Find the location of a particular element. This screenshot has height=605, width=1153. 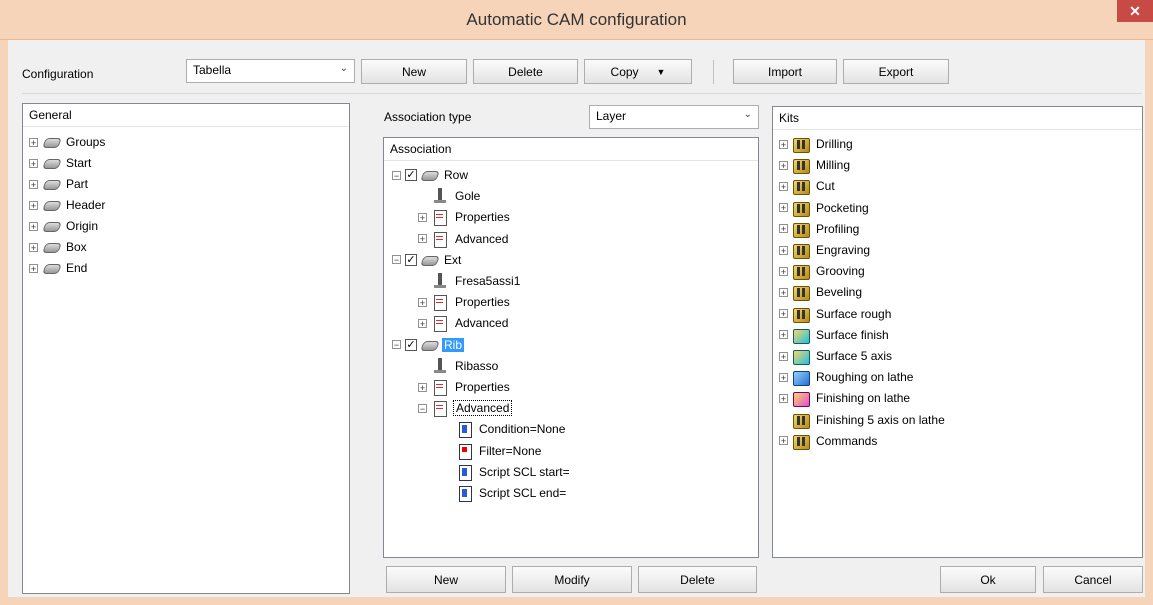

kits-tree-item: + Cut is located at coordinates (808, 186).